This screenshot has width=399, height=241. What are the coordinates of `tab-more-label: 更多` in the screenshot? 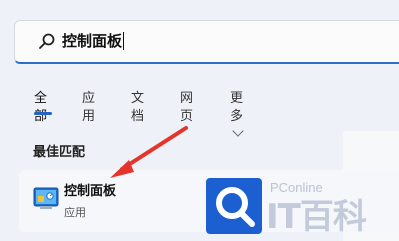 It's located at (237, 107).